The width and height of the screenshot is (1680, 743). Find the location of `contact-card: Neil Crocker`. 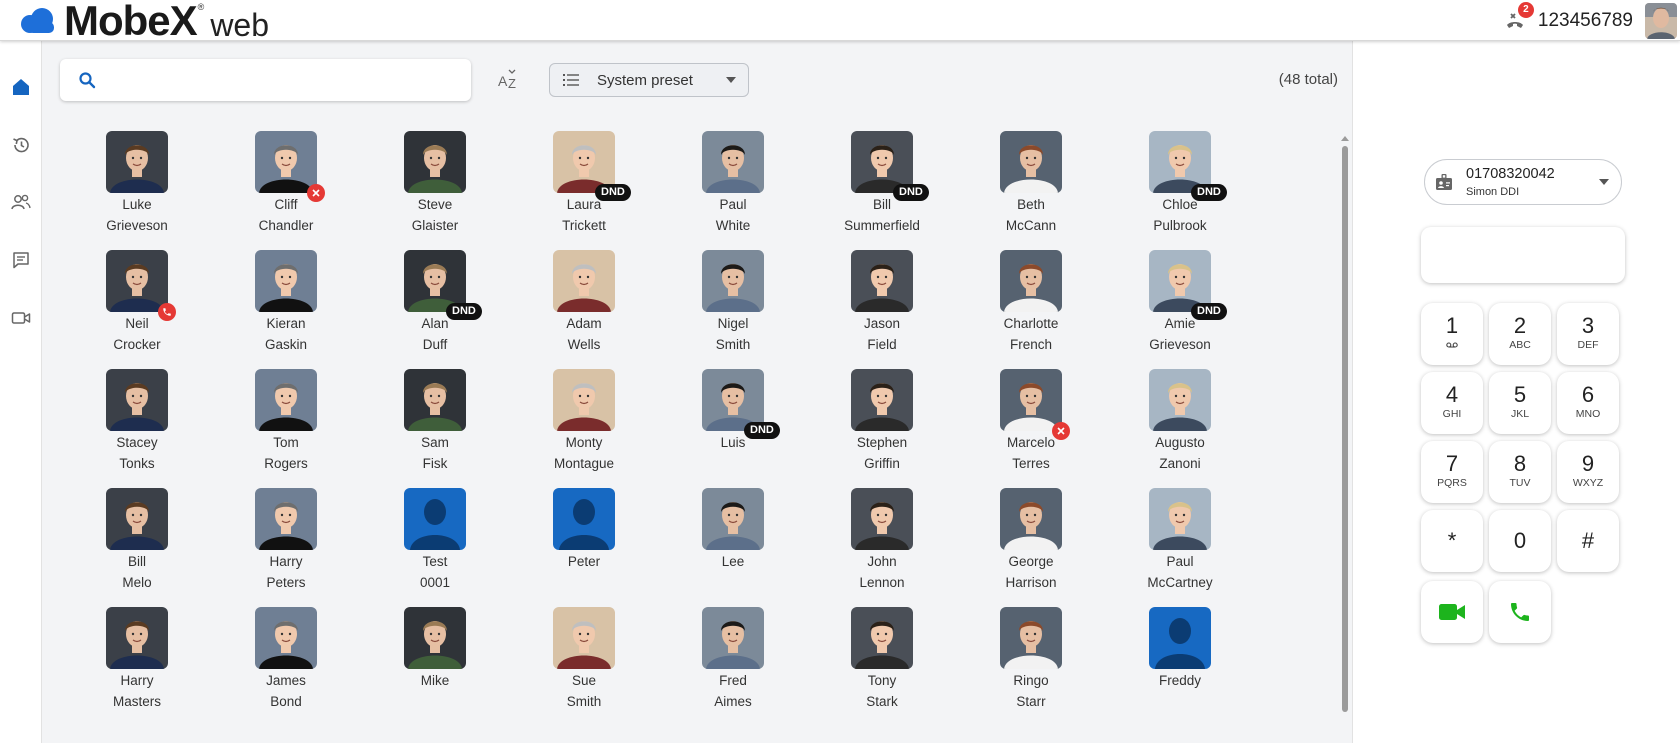

contact-card: Neil Crocker is located at coordinates (137, 302).